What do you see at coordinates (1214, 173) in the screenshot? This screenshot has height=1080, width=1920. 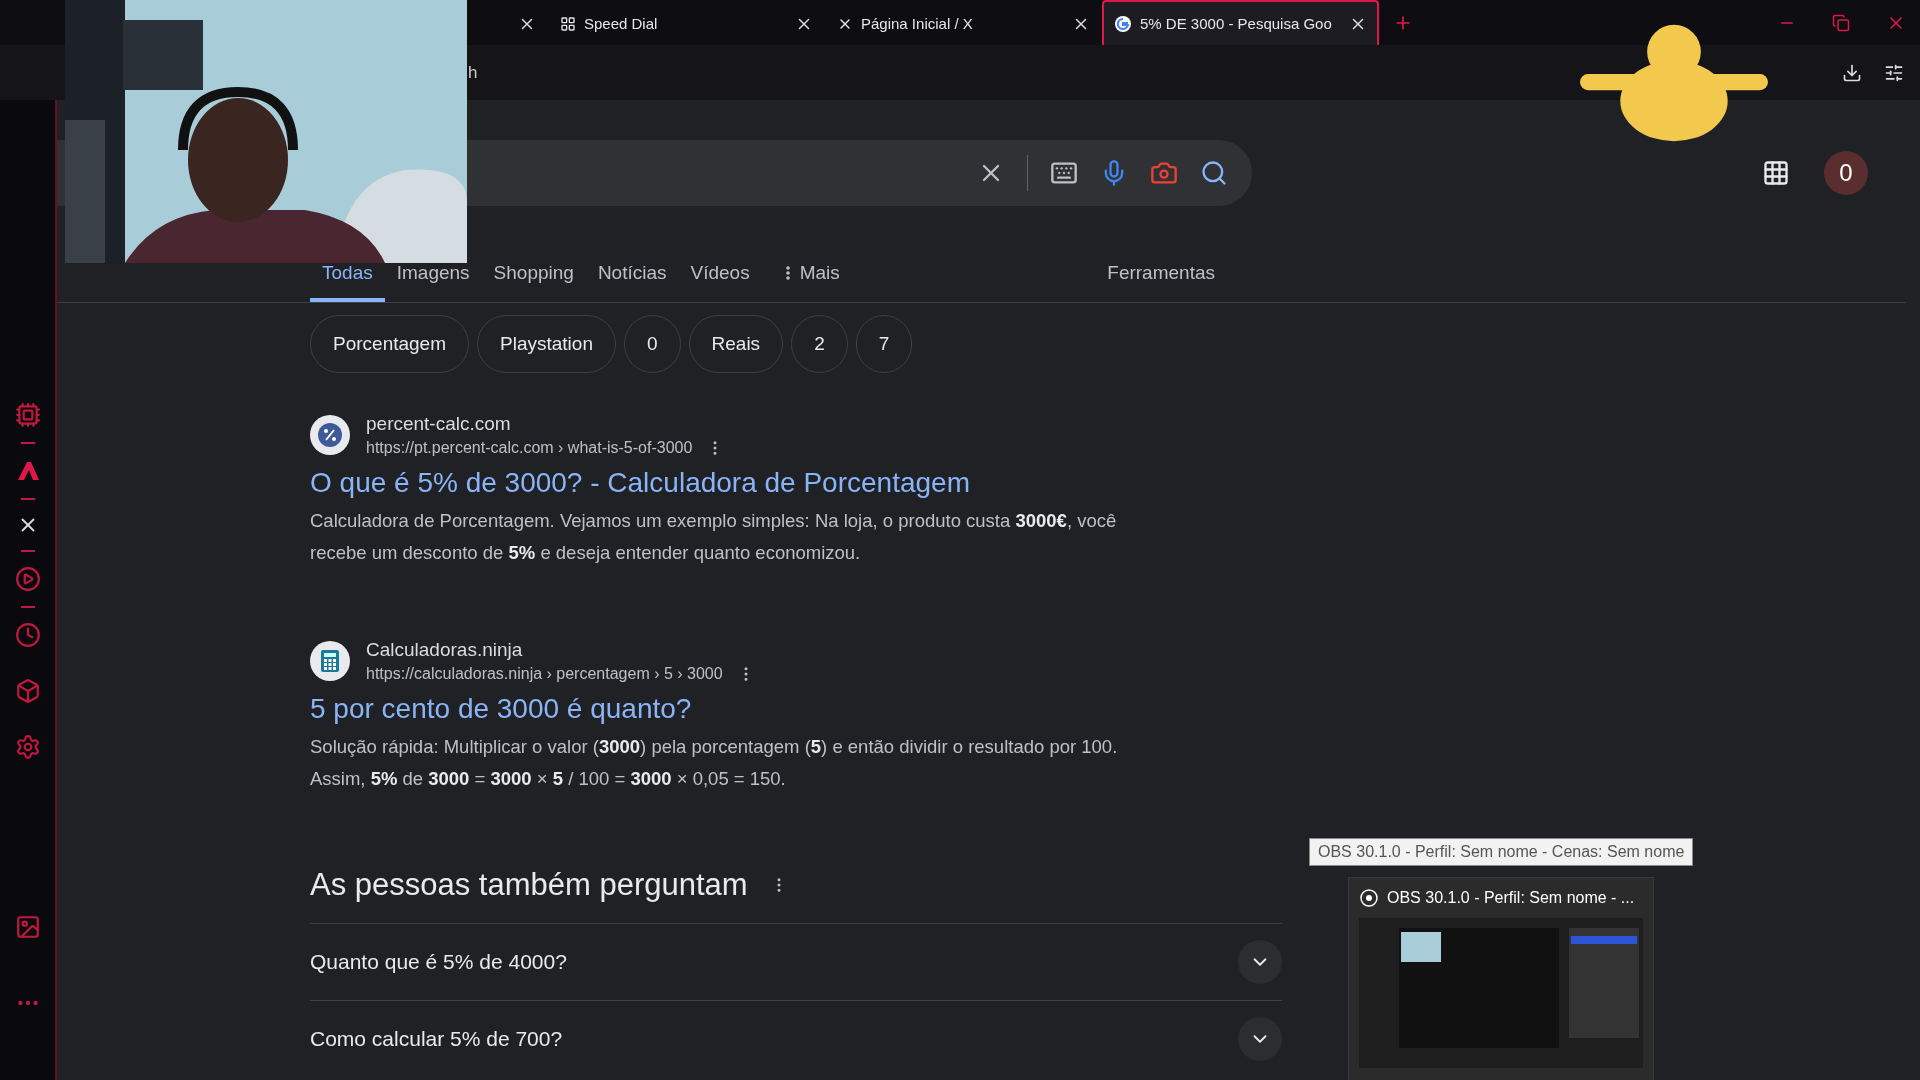 I see `search-icon` at bounding box center [1214, 173].